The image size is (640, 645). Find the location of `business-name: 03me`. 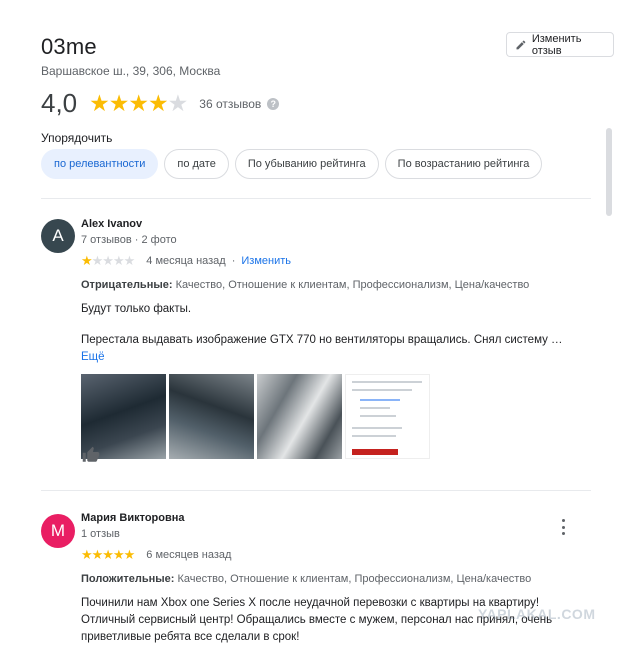

business-name: 03me is located at coordinates (69, 46).